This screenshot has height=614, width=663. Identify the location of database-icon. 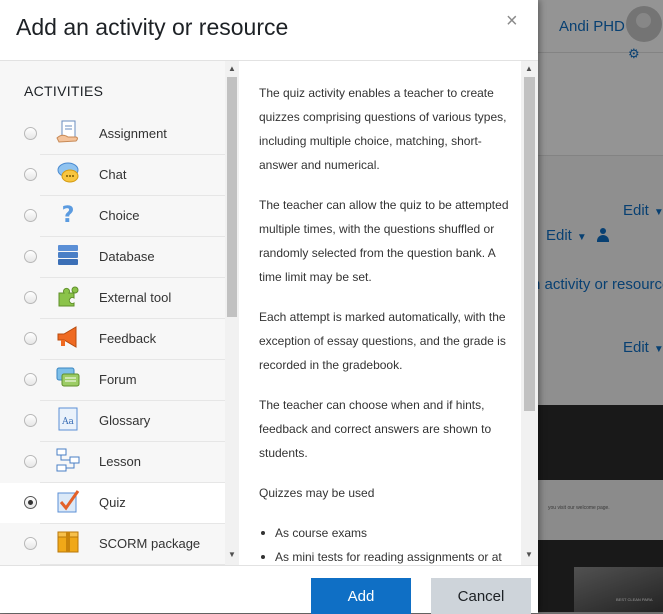
(68, 255).